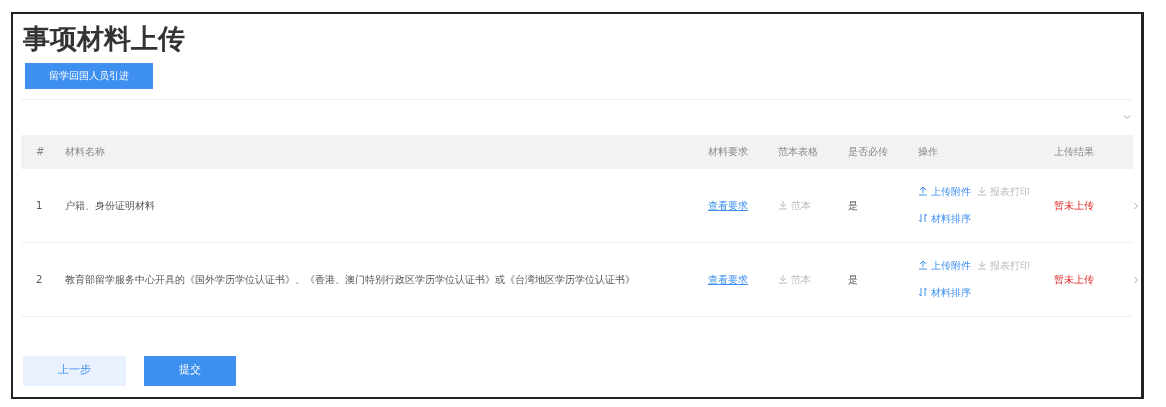 The image size is (1166, 407). I want to click on column-header: 范本表格, so click(798, 152).